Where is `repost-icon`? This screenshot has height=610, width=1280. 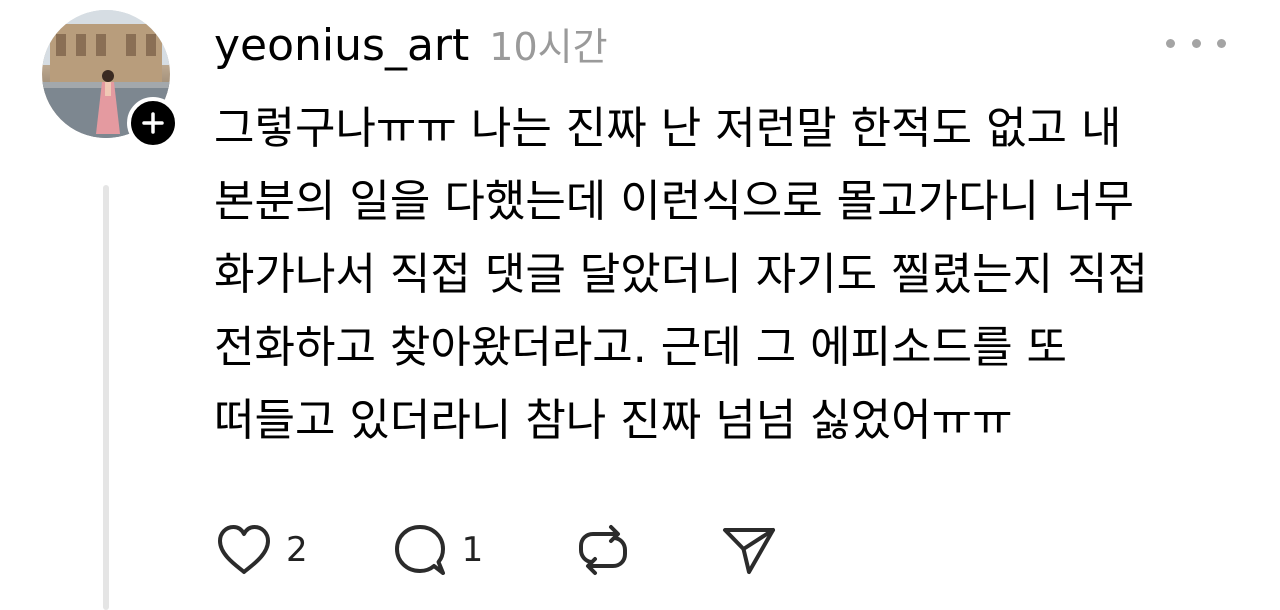
repost-icon is located at coordinates (603, 550).